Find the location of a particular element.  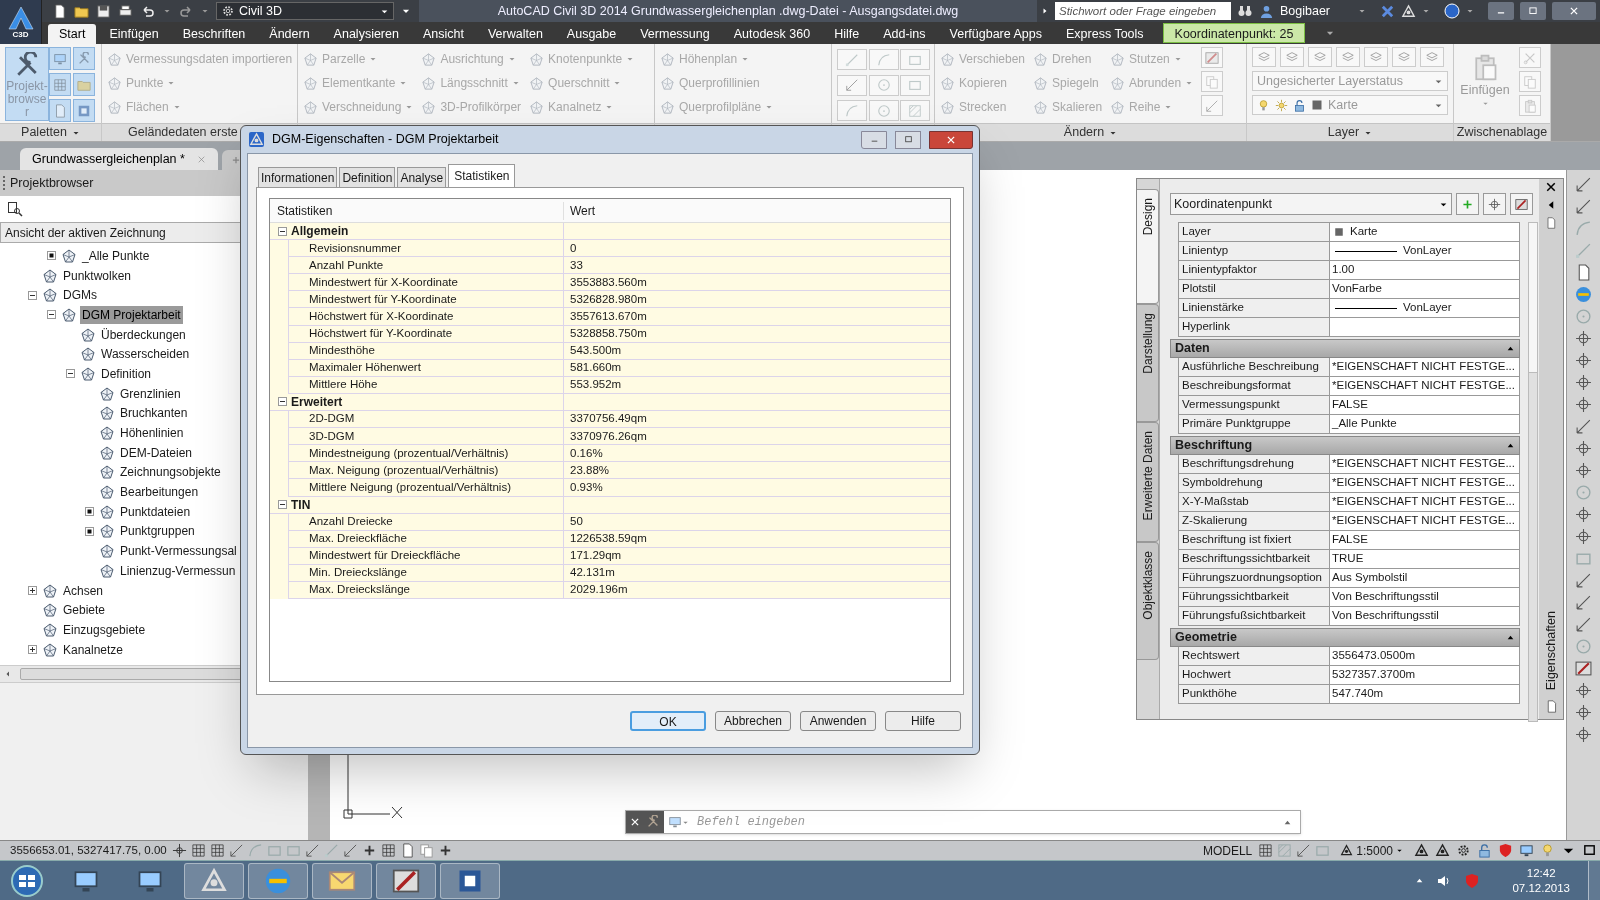

workspace-dropdown: Civil 3D is located at coordinates (305, 11).